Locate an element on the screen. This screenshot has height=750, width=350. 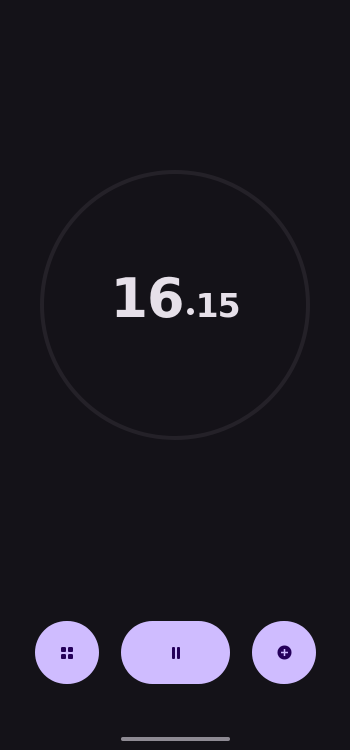
laps-button is located at coordinates (67, 652).